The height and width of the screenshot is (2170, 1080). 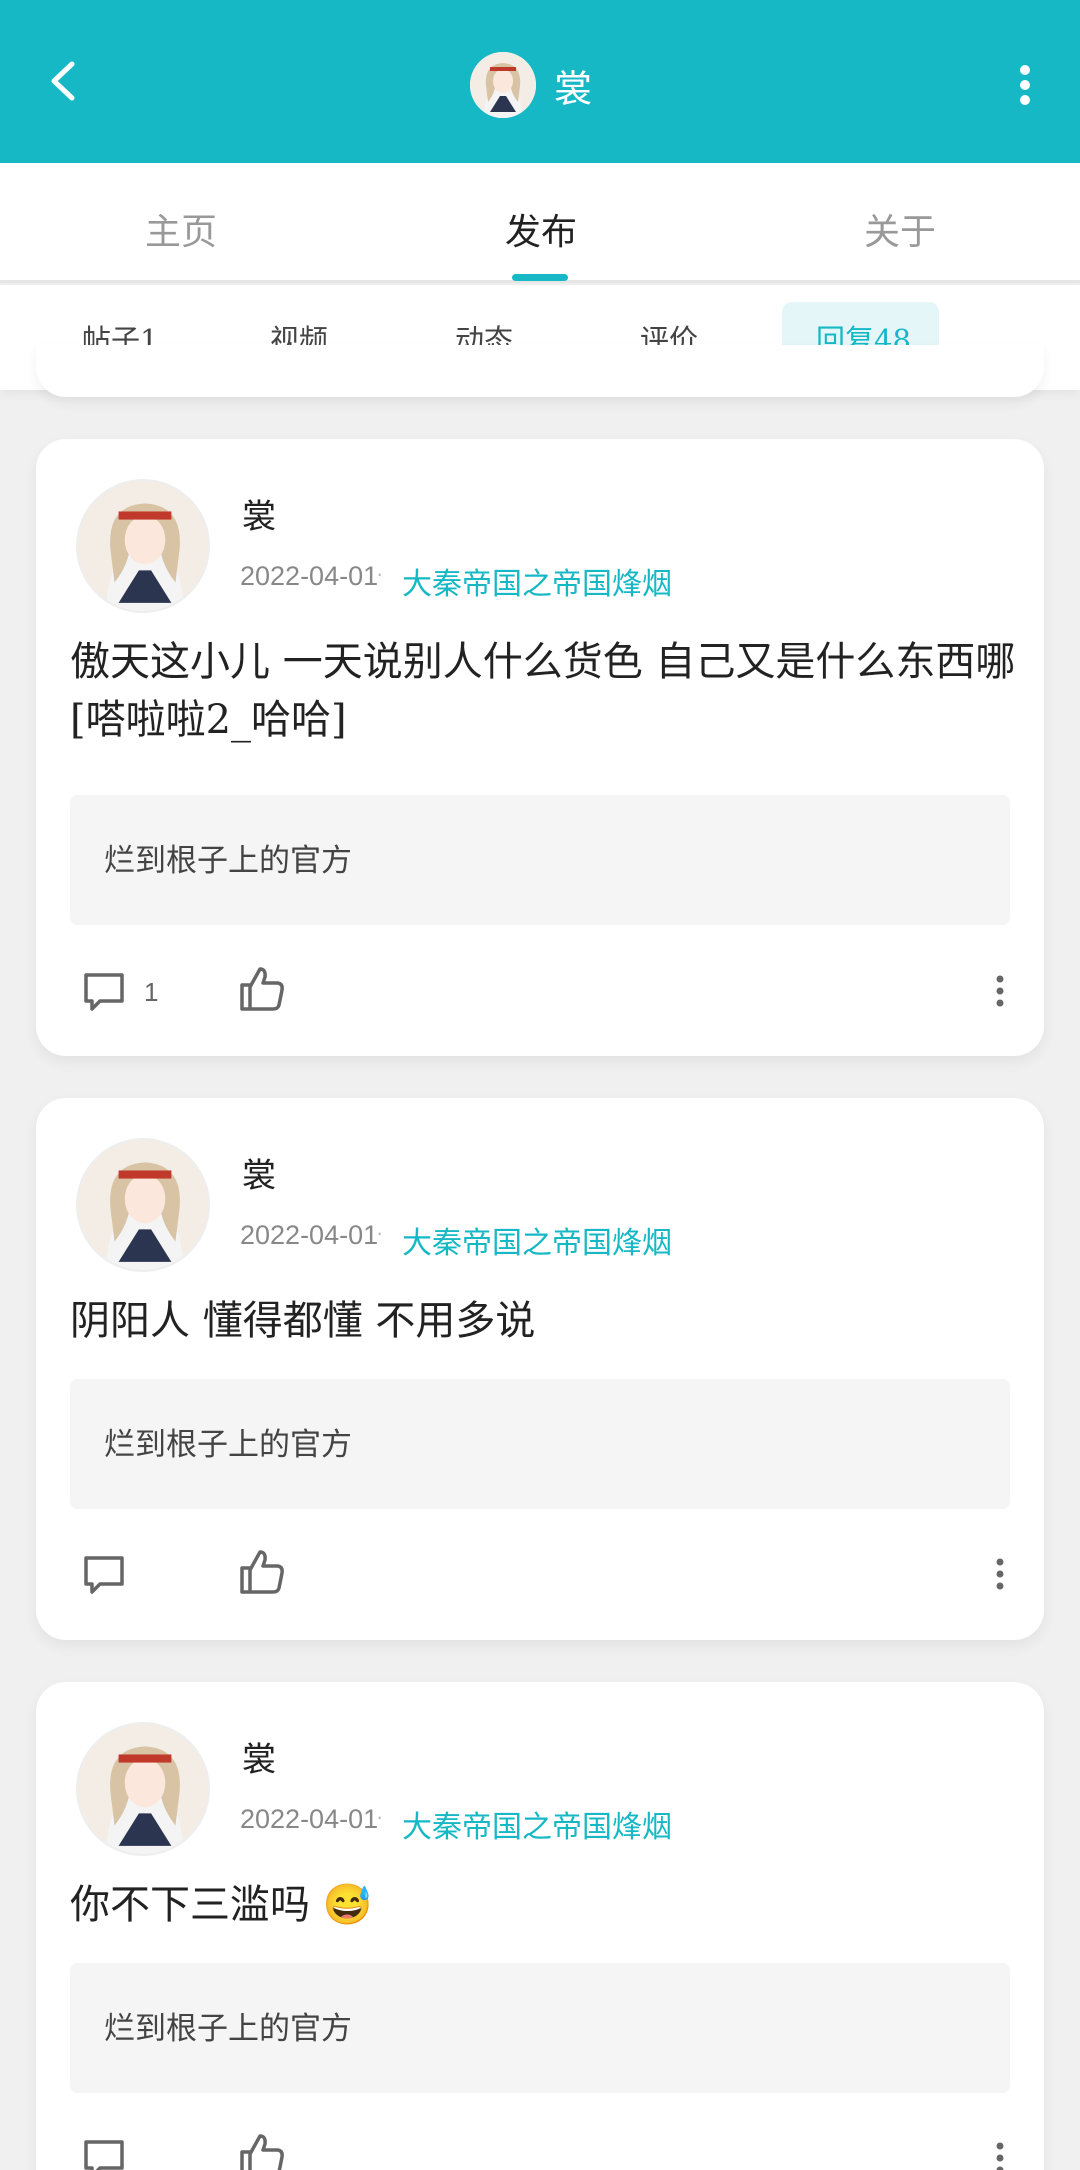 I want to click on tab-indicator, so click(x=540, y=277).